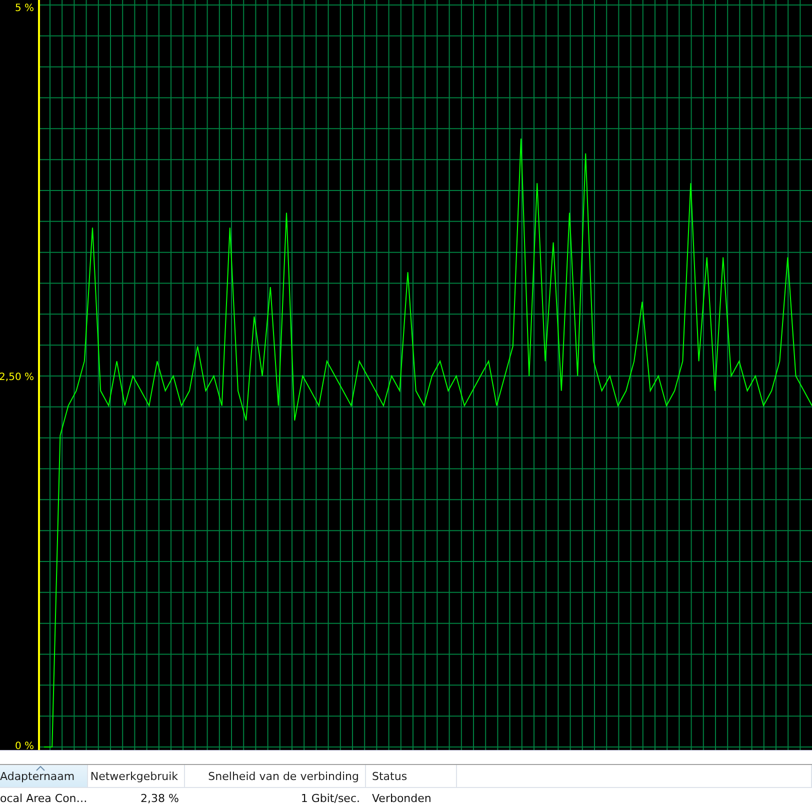 The width and height of the screenshot is (812, 808). Describe the element at coordinates (40, 768) in the screenshot. I see `sort-caret-icon` at that location.